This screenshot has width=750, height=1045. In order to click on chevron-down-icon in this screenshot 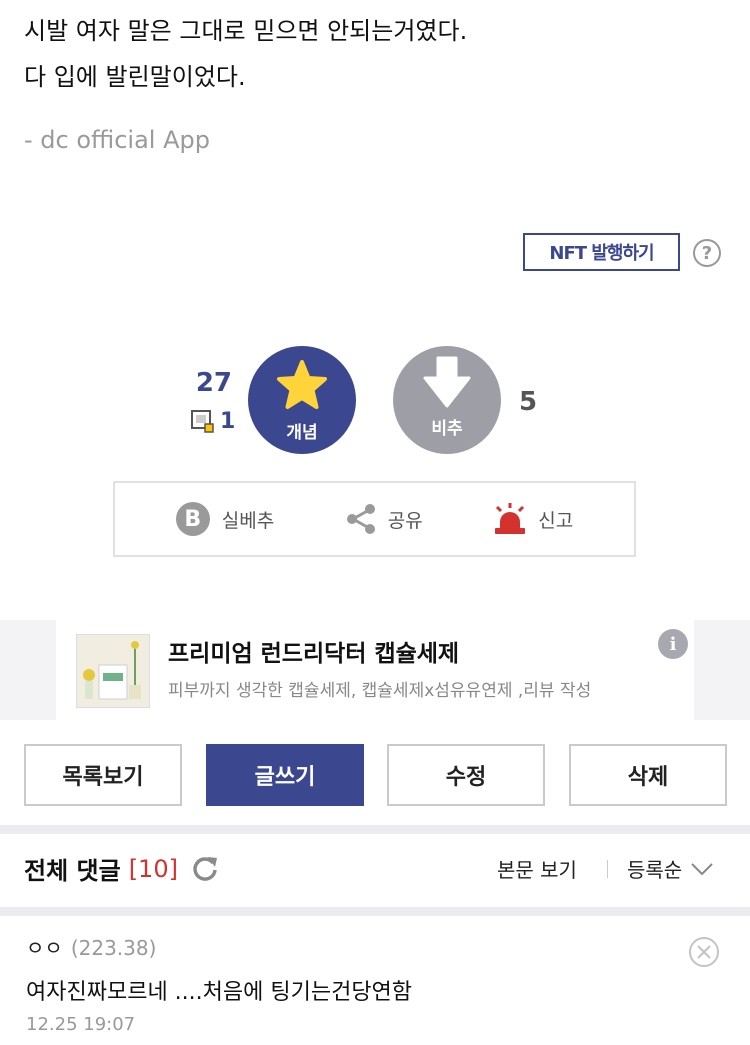, I will do `click(702, 868)`.